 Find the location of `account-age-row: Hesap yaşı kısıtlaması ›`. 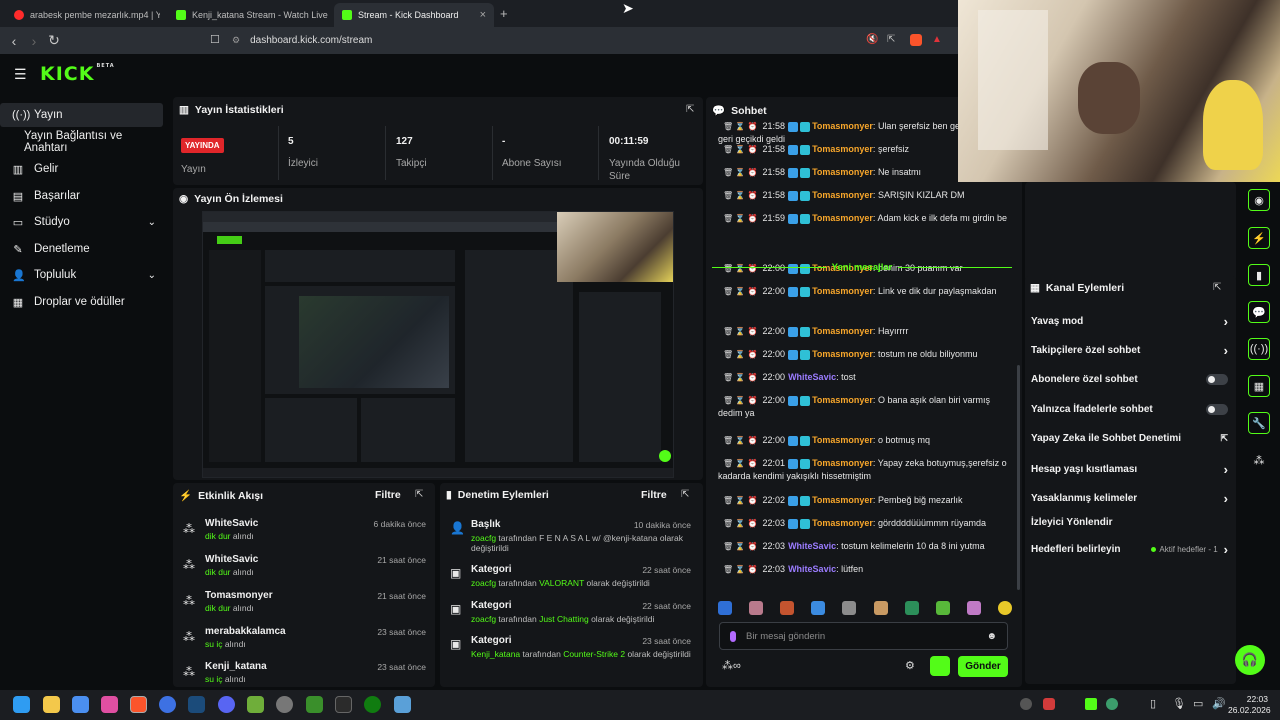

account-age-row: Hesap yaşı kısıtlaması › is located at coordinates (1129, 469).